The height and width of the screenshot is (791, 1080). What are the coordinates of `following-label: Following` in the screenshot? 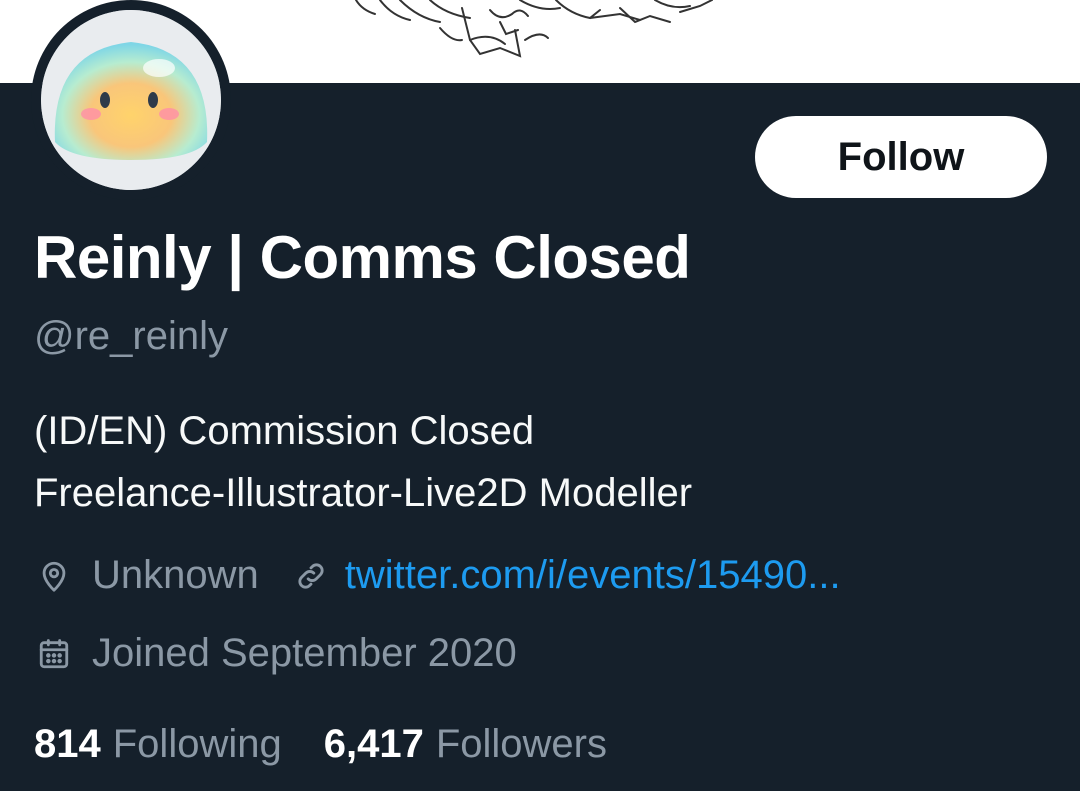 It's located at (197, 744).